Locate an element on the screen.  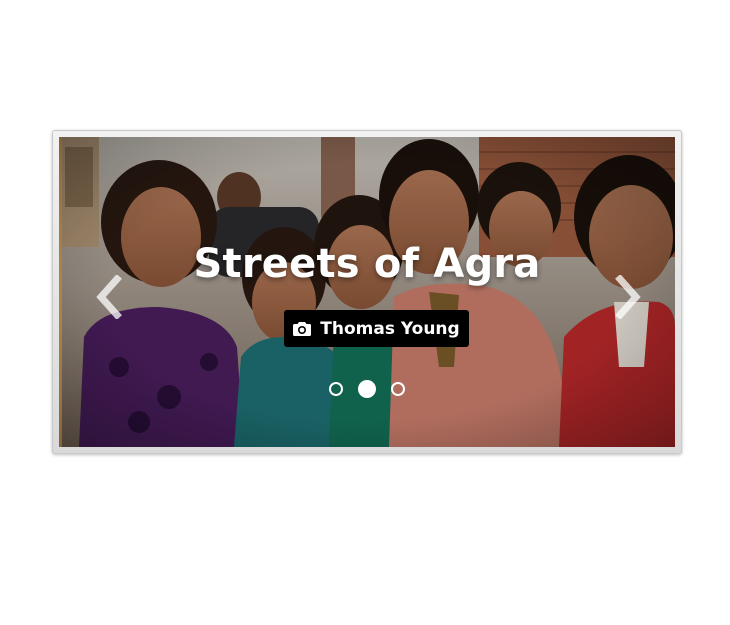
chevron-right-icon is located at coordinates (628, 297).